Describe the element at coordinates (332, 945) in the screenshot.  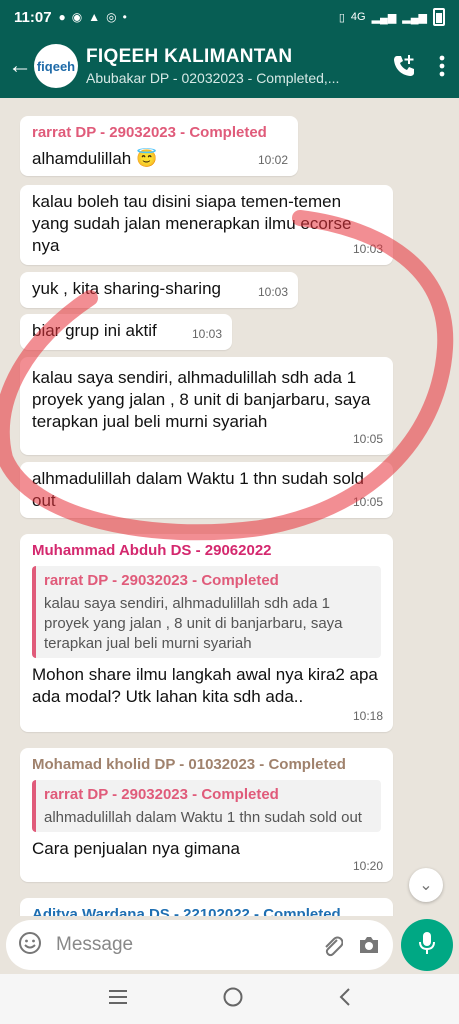
I see `attach-icon` at that location.